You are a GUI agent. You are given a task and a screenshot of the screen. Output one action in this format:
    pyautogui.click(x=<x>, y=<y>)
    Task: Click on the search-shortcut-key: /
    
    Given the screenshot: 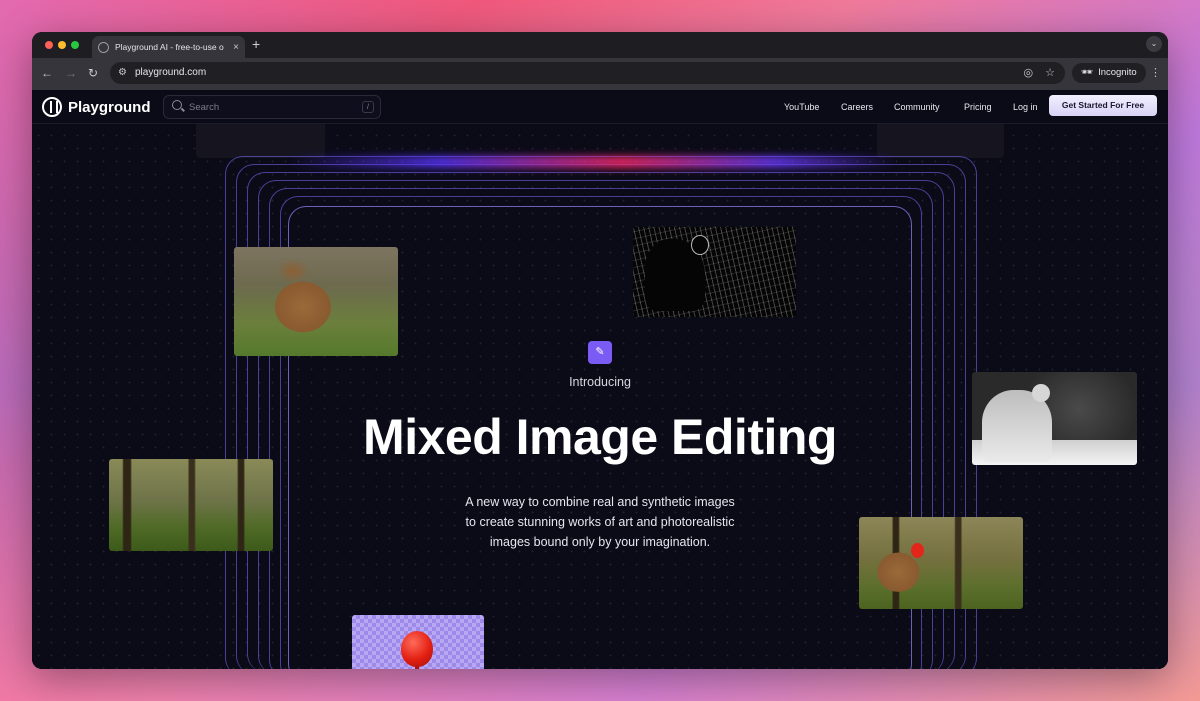 What is the action you would take?
    pyautogui.click(x=368, y=107)
    